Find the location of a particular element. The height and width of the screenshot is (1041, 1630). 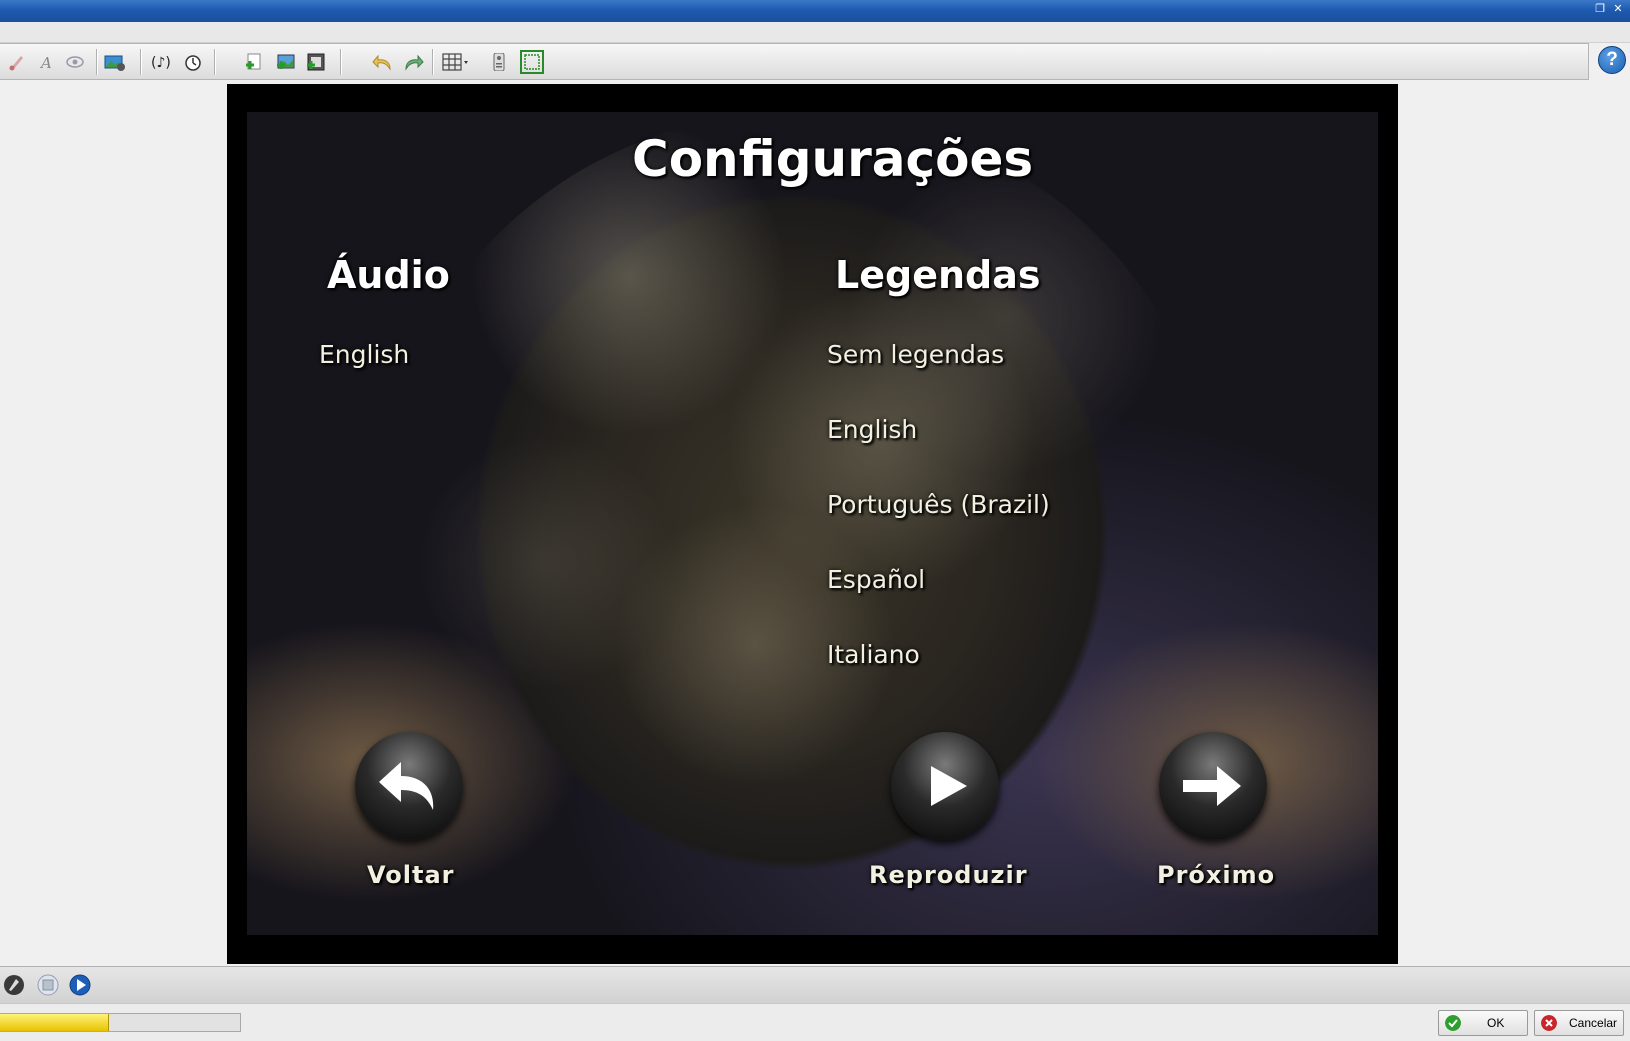

progress-bar is located at coordinates (120, 1022).